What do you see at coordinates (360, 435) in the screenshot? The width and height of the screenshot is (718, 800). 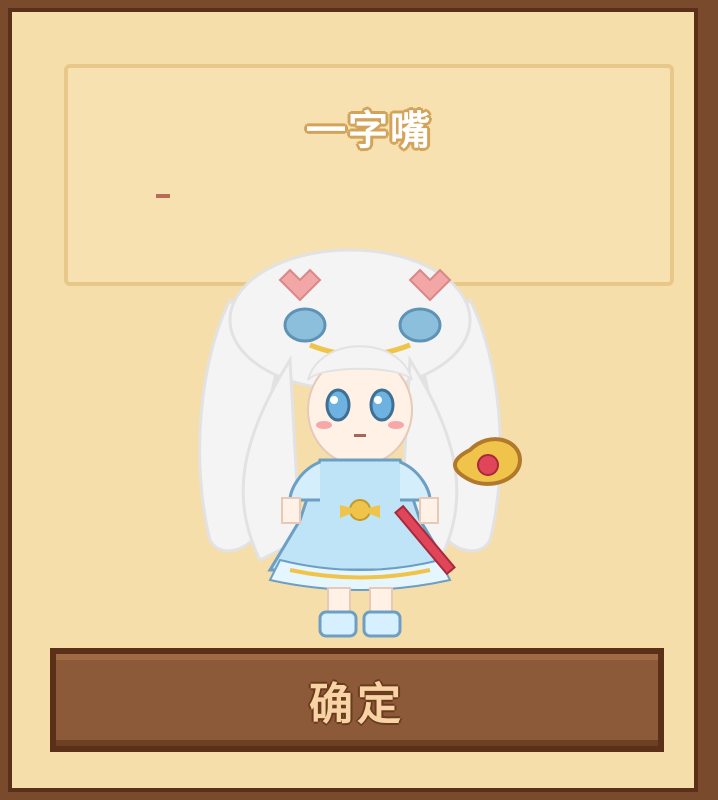 I see `flat-mouth` at bounding box center [360, 435].